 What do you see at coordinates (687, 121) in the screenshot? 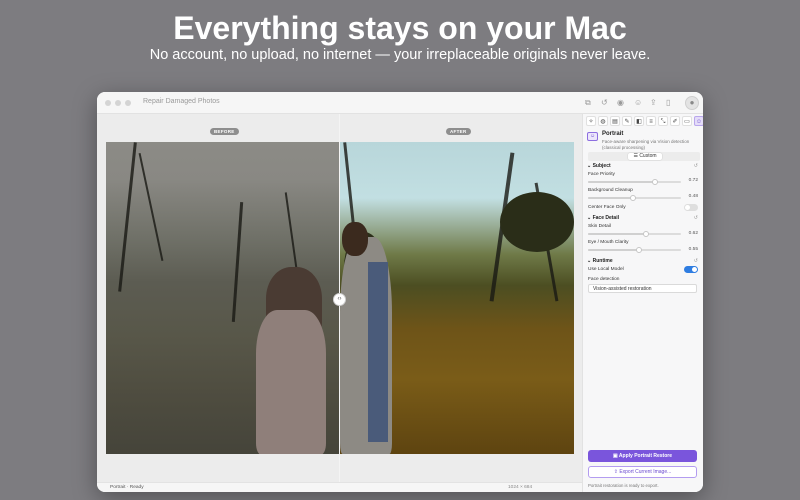
I see `film-icon: ▭` at bounding box center [687, 121].